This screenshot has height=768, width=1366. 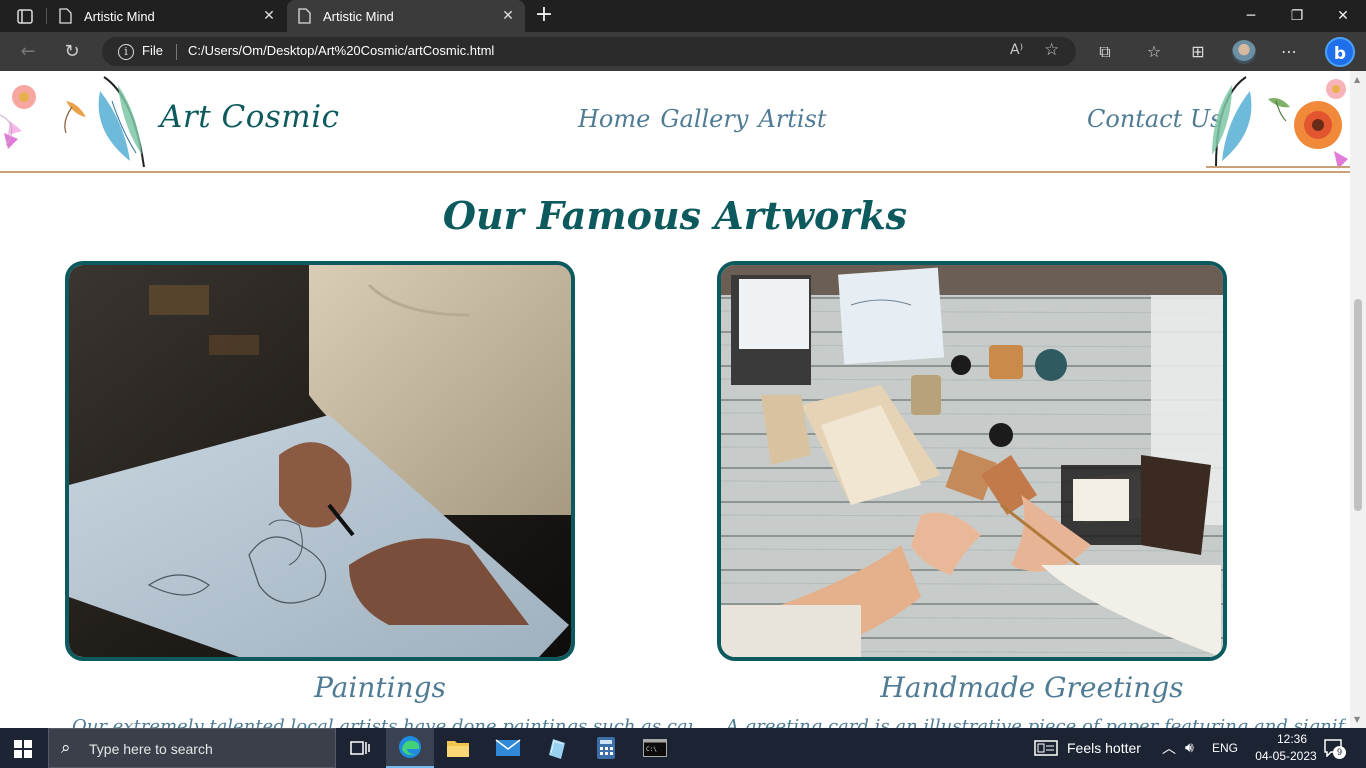 What do you see at coordinates (66, 748) in the screenshot?
I see `search-icon: ⌕` at bounding box center [66, 748].